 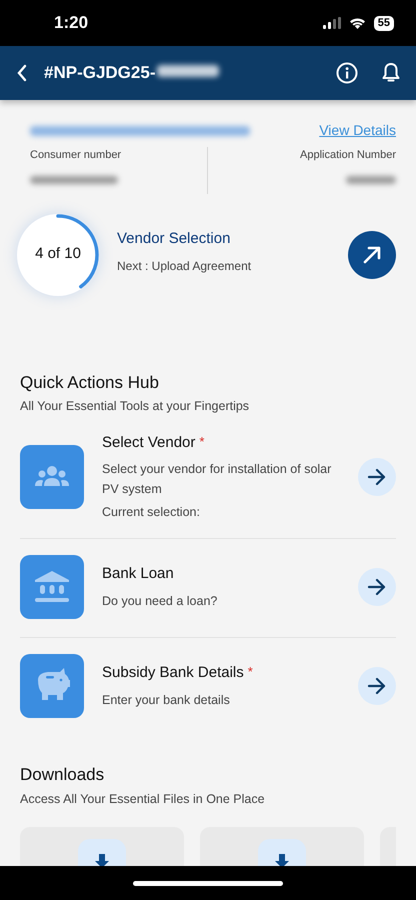 I want to click on clock: 1:20, so click(x=71, y=23).